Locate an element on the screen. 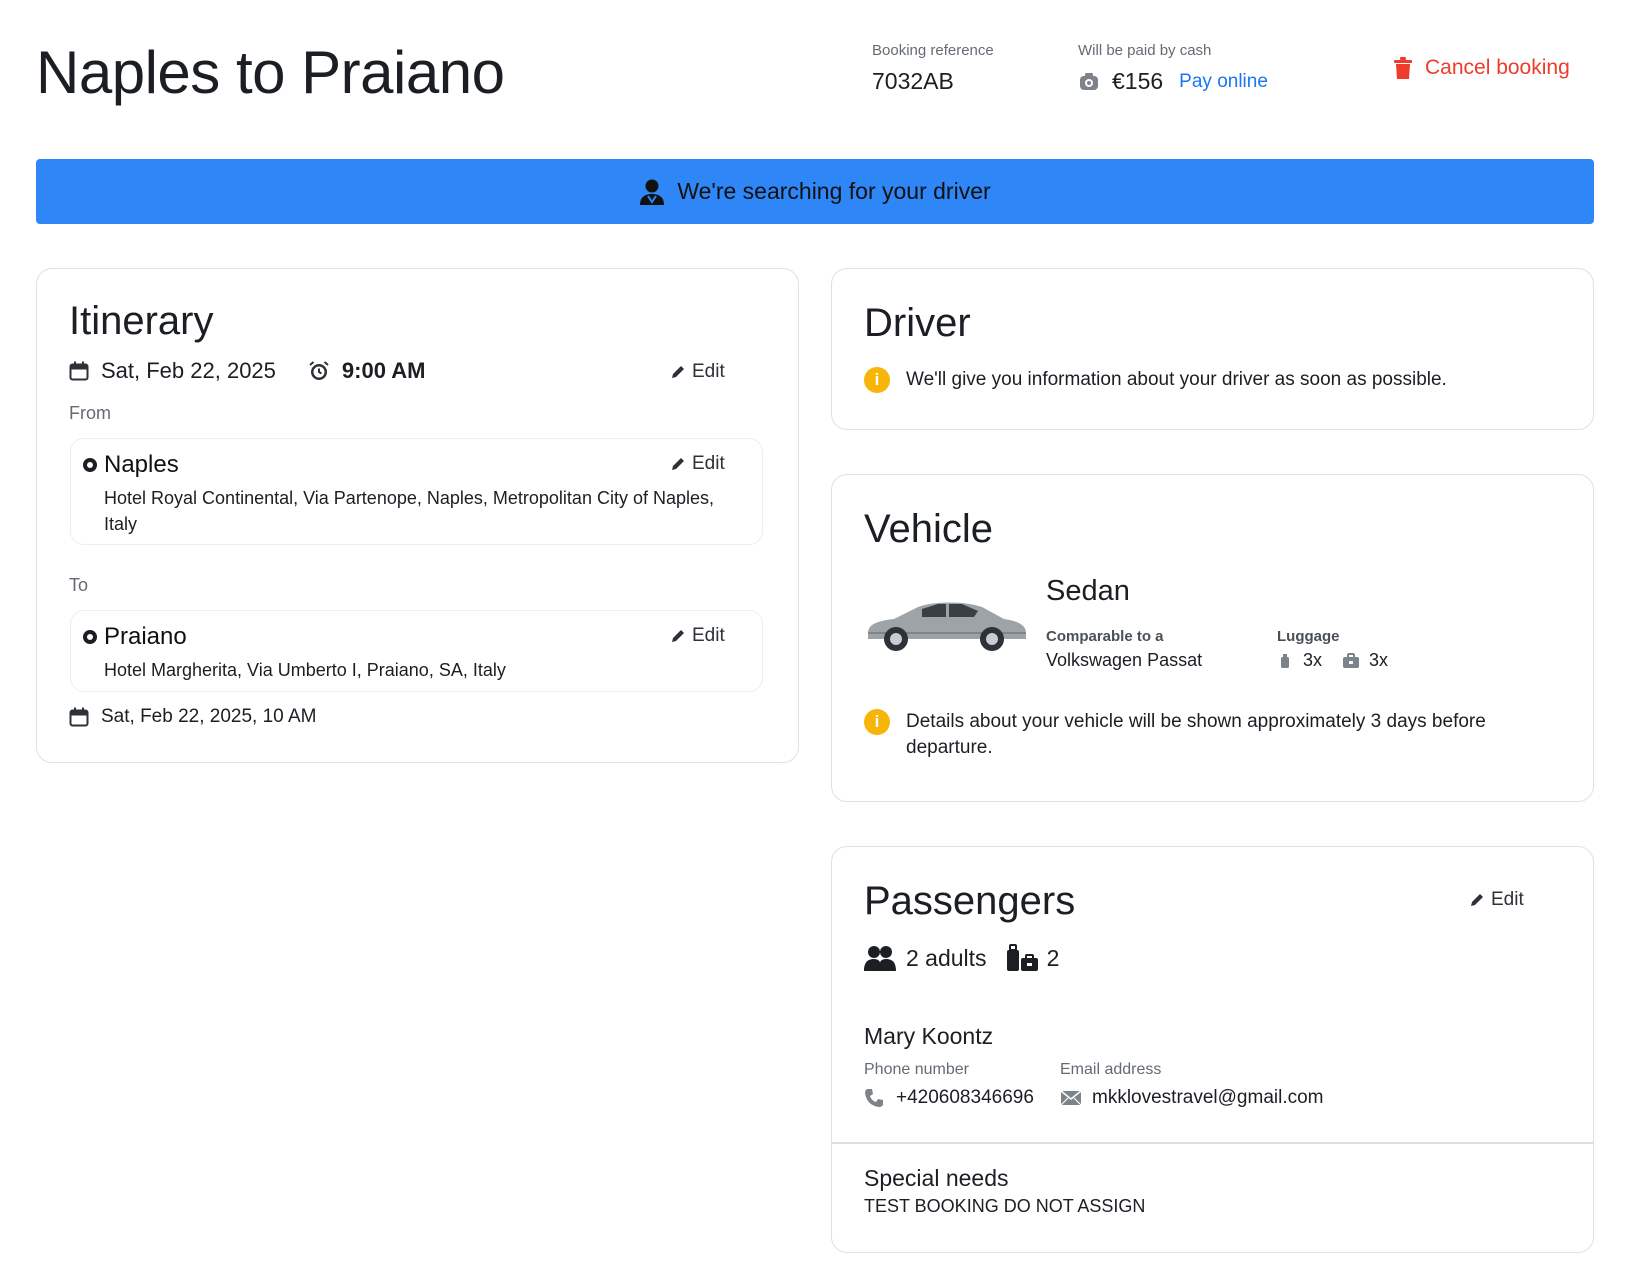 The height and width of the screenshot is (1288, 1650). payment-method-label: Will be paid by cash is located at coordinates (1145, 50).